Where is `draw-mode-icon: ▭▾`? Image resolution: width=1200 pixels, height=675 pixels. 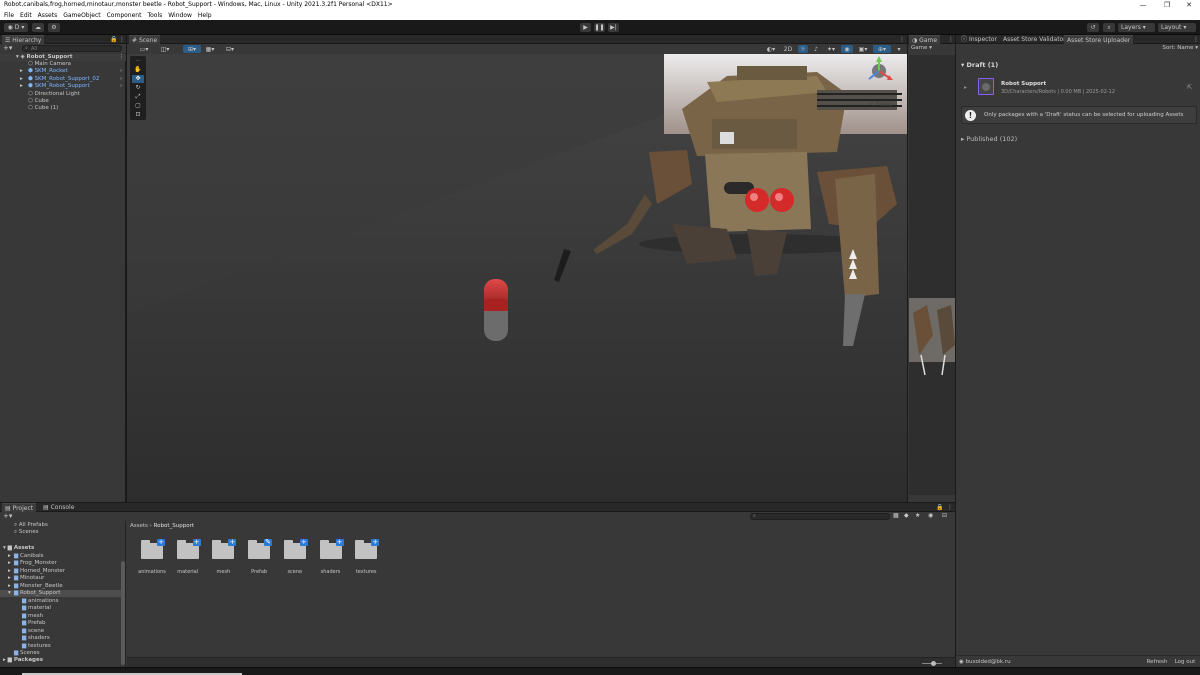
draw-mode-icon: ▭▾ is located at coordinates (144, 49).